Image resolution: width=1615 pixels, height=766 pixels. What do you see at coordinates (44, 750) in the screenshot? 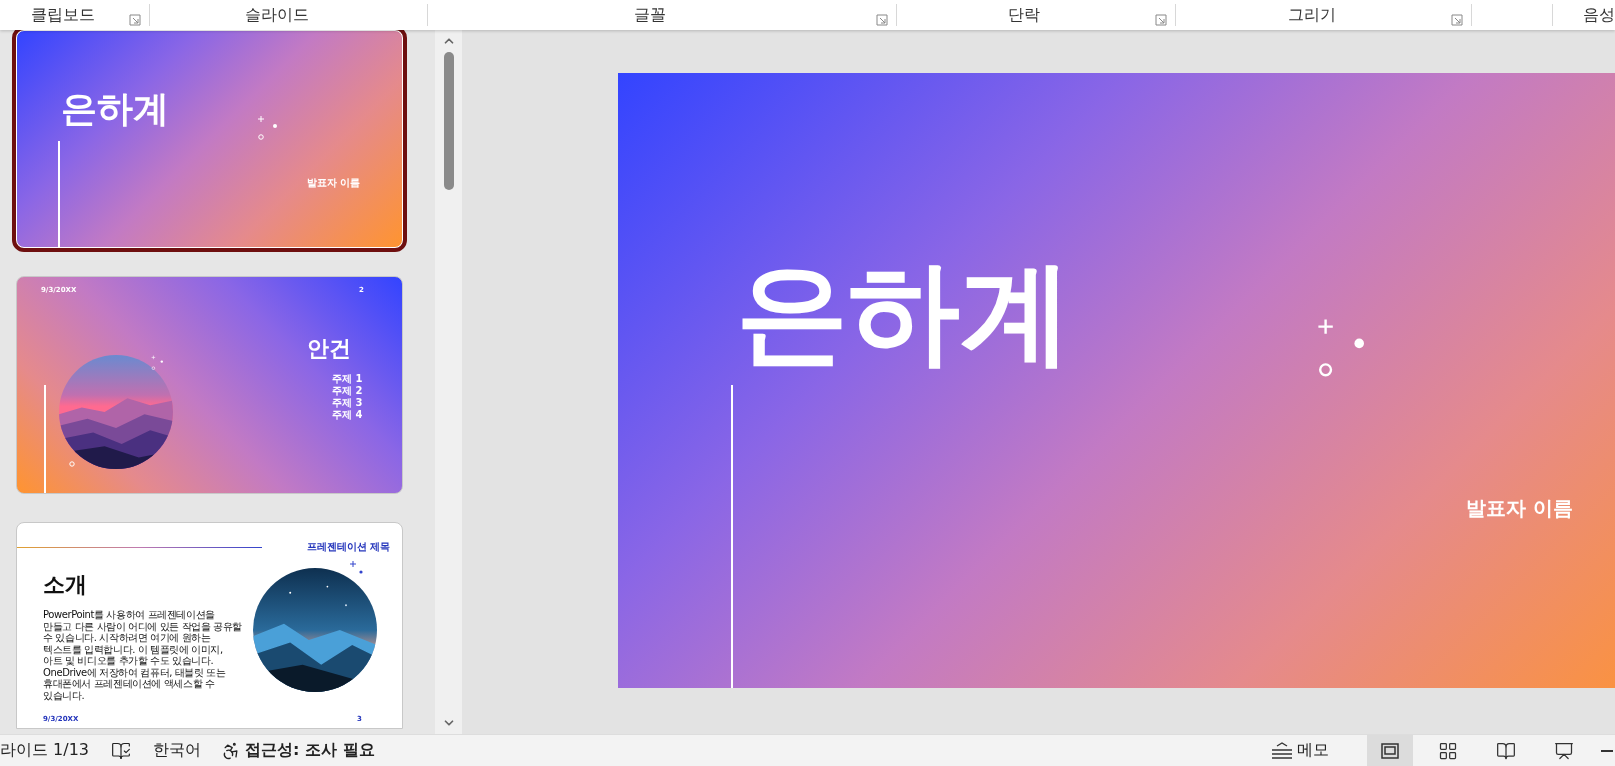
I see `slide-counter: 라이드 1/13` at bounding box center [44, 750].